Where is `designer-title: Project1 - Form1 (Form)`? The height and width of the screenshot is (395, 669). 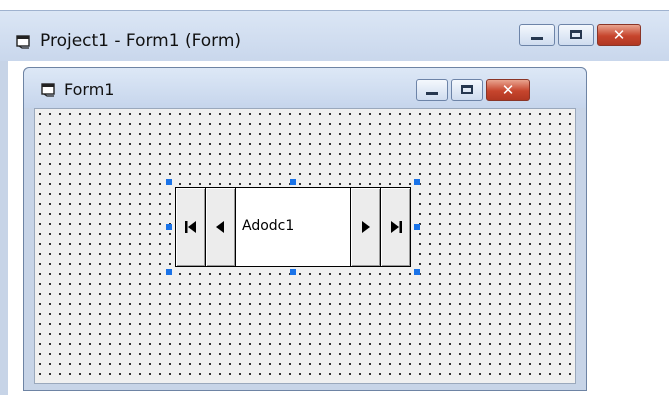
designer-title: Project1 - Form1 (Form) is located at coordinates (141, 41).